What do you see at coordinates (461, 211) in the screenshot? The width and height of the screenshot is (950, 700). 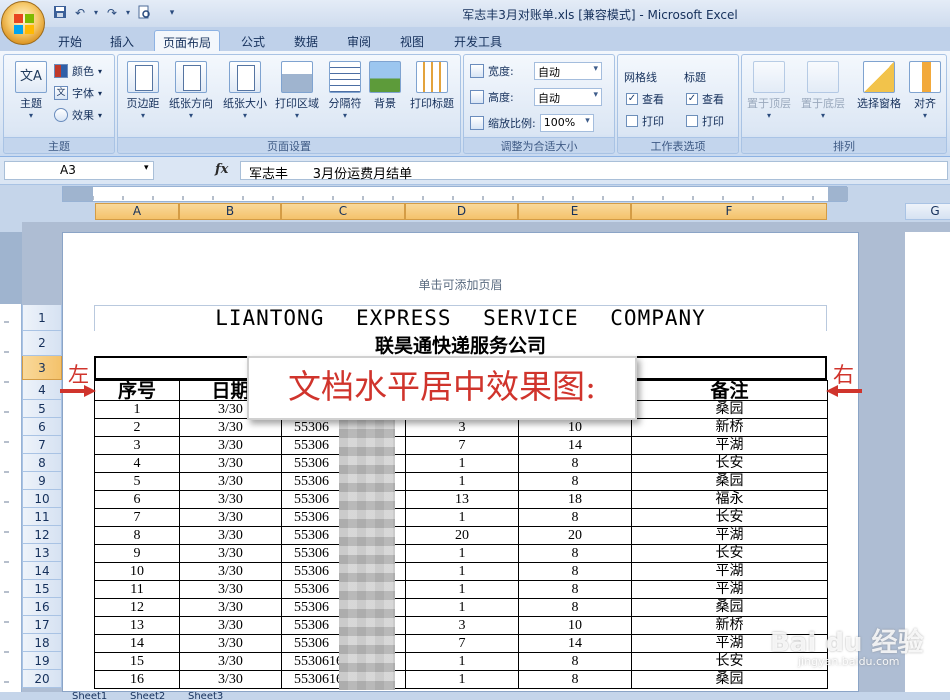 I see `column-header-d: D` at bounding box center [461, 211].